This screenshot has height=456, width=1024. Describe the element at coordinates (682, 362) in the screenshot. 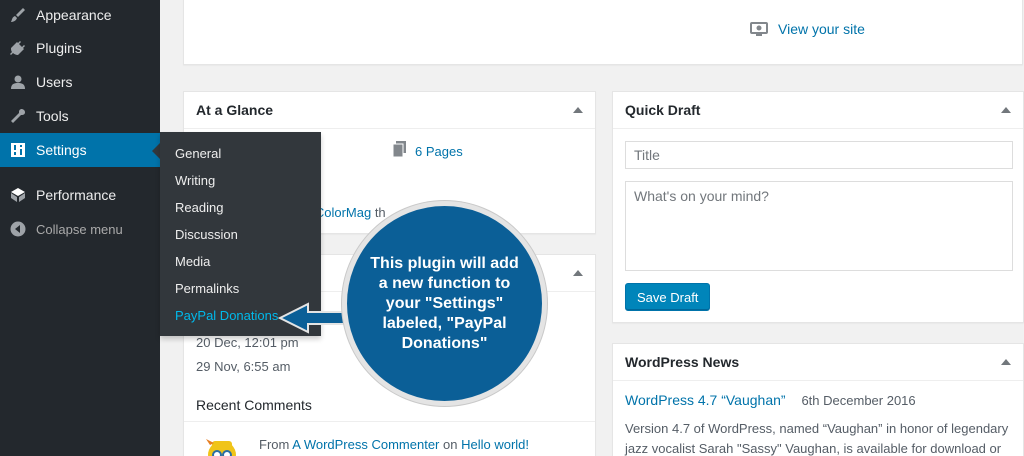

I see `panel-title: WordPress News` at that location.